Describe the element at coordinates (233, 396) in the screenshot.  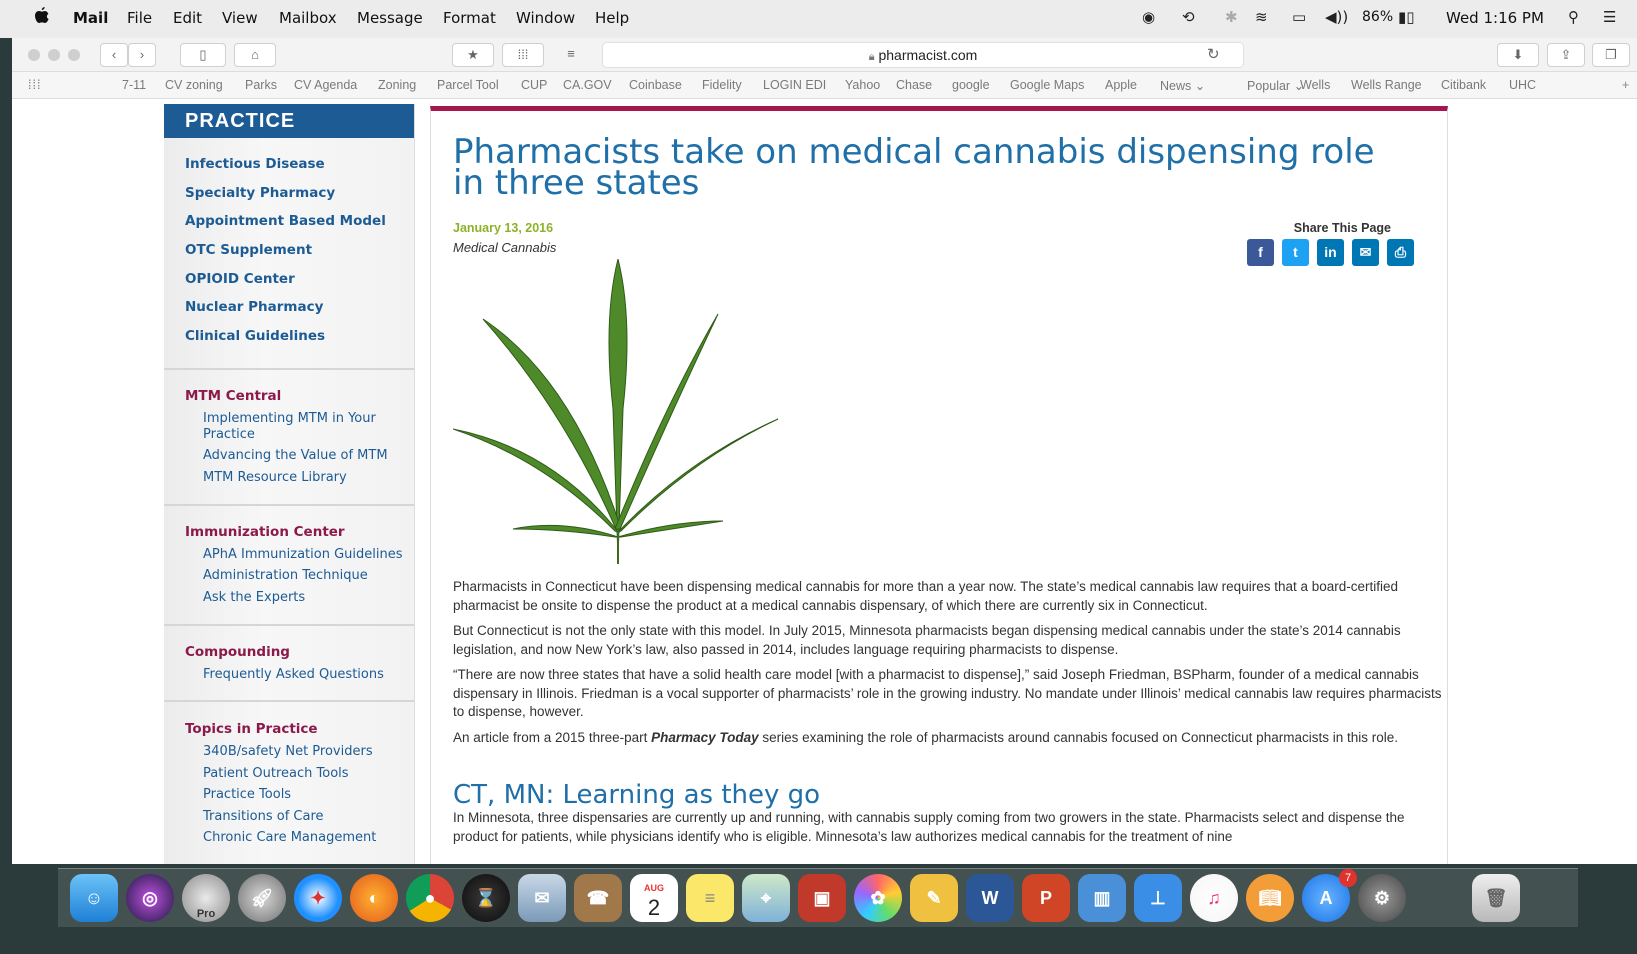
I see `sidebar-section-title: MTM Central` at that location.